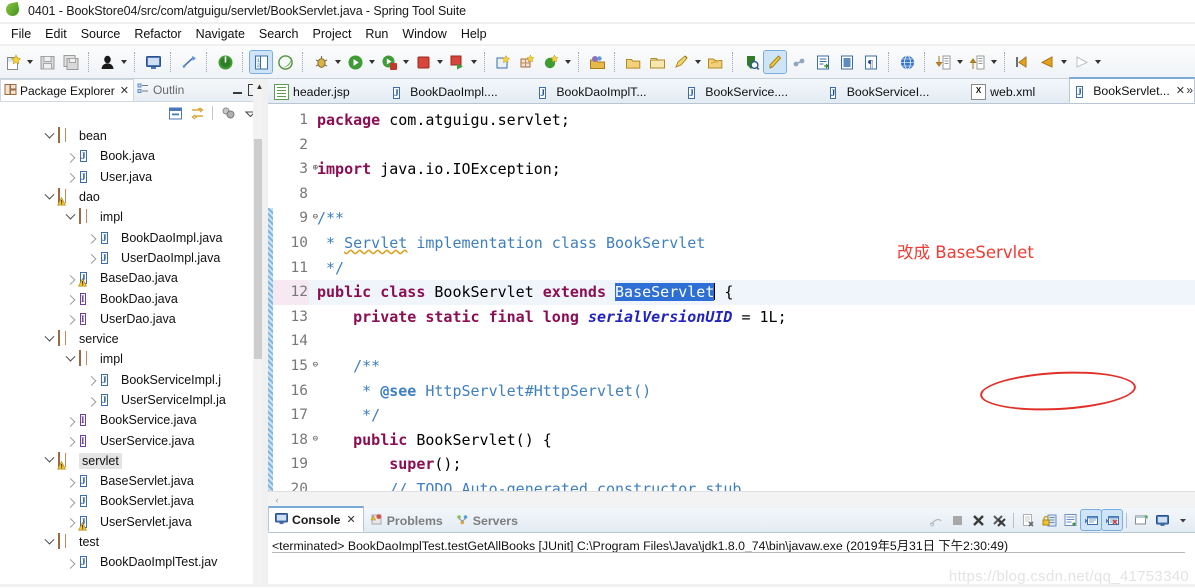  What do you see at coordinates (1183, 520) in the screenshot?
I see `open-console-menu-icon` at bounding box center [1183, 520].